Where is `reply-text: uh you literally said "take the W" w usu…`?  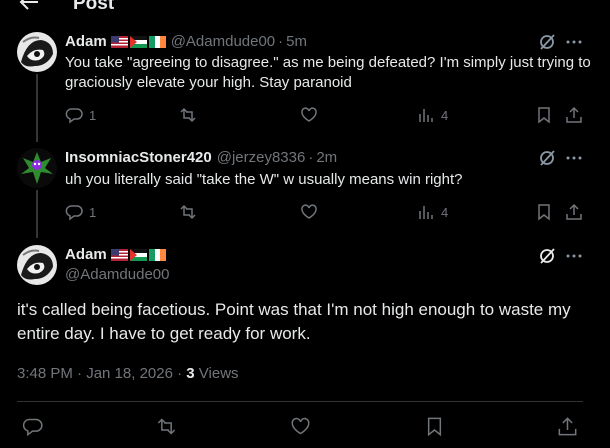
reply-text: uh you literally said "take the W" w usu… is located at coordinates (264, 179).